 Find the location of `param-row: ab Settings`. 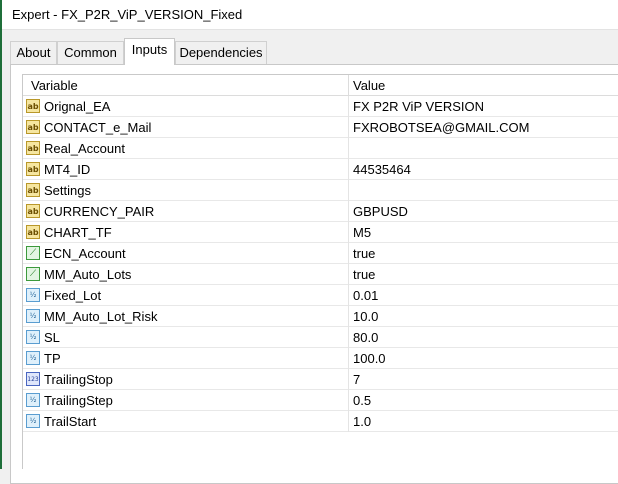

param-row: ab Settings is located at coordinates (320, 190).